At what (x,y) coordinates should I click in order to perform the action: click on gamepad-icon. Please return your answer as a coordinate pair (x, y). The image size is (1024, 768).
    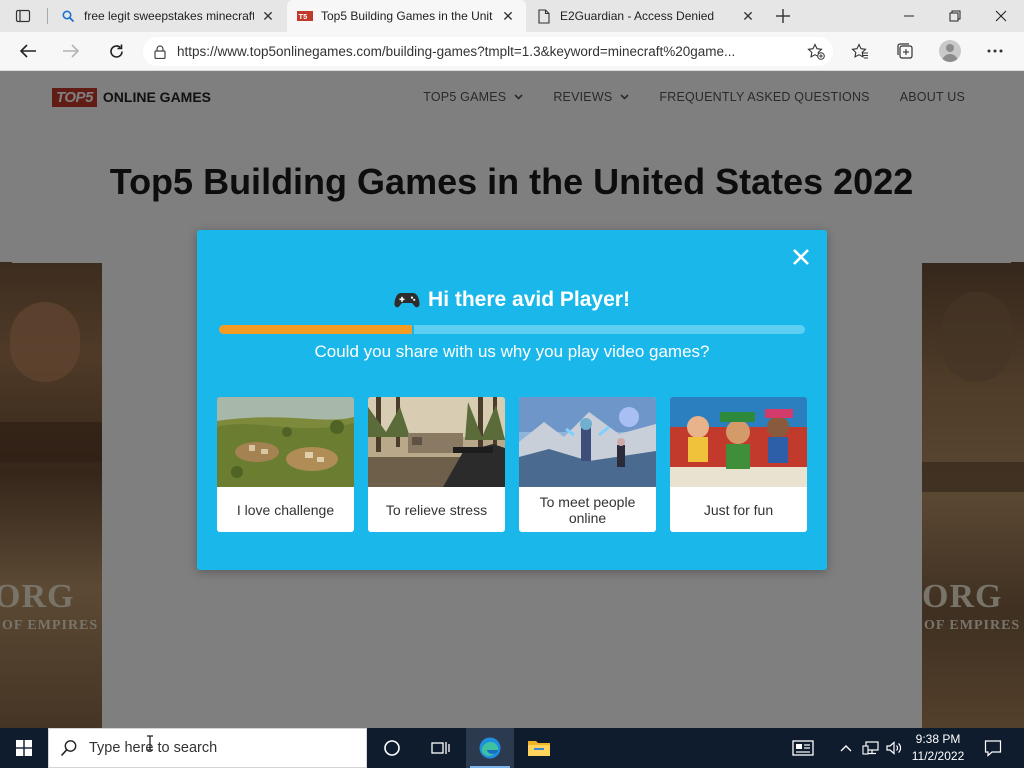
    Looking at the image, I should click on (407, 300).